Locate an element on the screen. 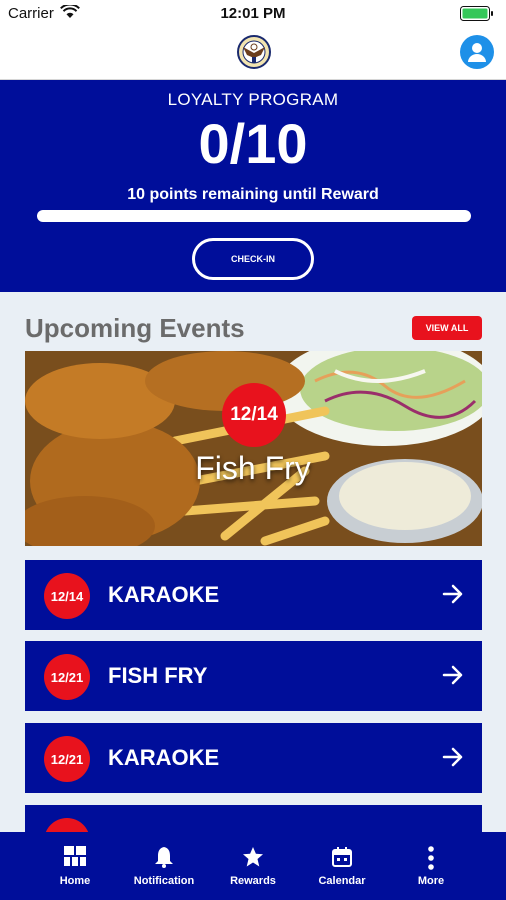 This screenshot has width=506, height=900. battery-icon is located at coordinates (476, 13).